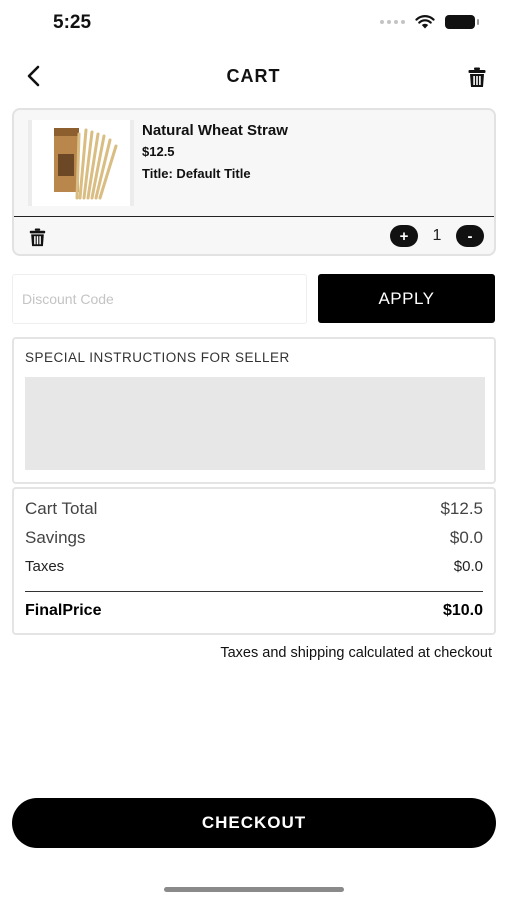 The height and width of the screenshot is (900, 507). Describe the element at coordinates (254, 889) in the screenshot. I see `home-indicator` at that location.